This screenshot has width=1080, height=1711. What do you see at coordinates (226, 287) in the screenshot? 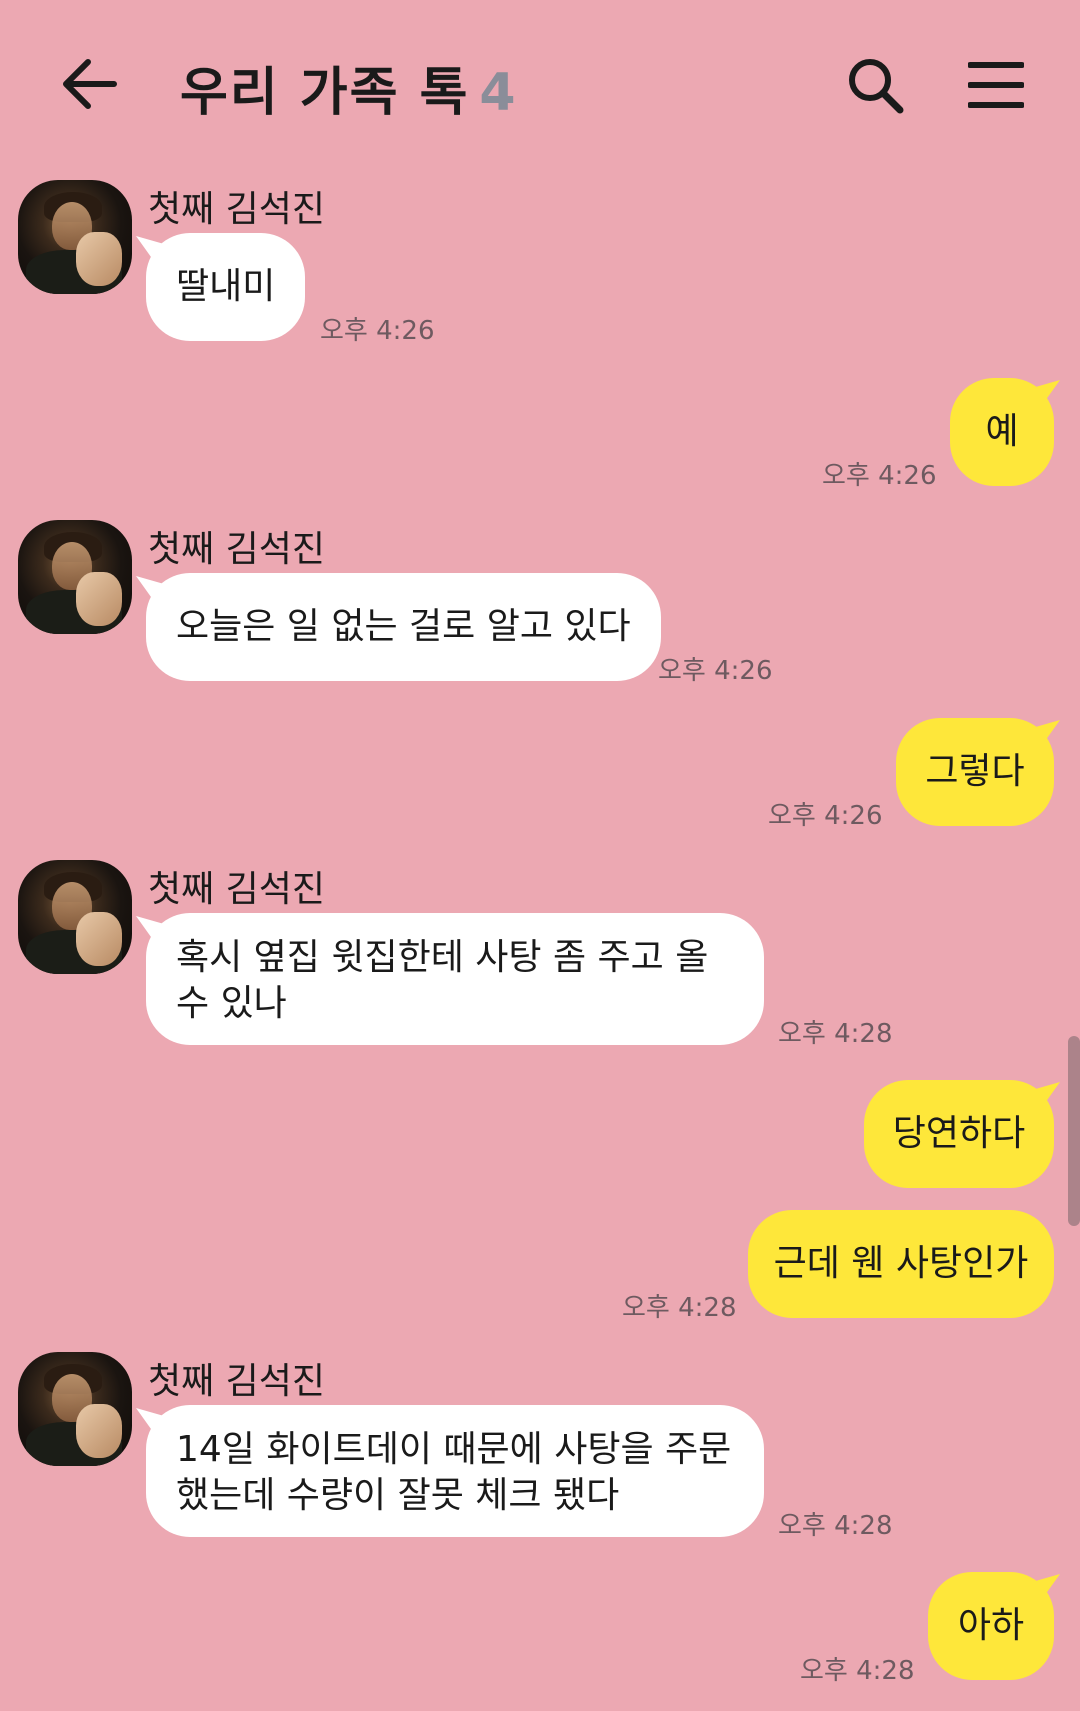
I see `message-bubble: 딸내미` at bounding box center [226, 287].